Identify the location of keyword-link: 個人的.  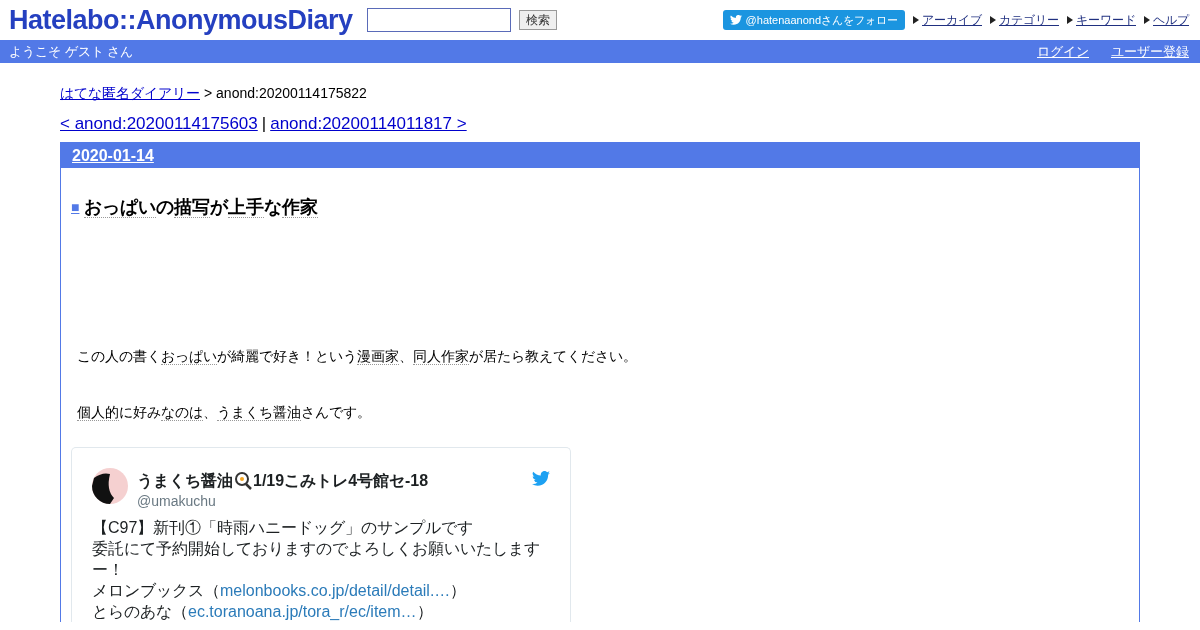
(98, 412).